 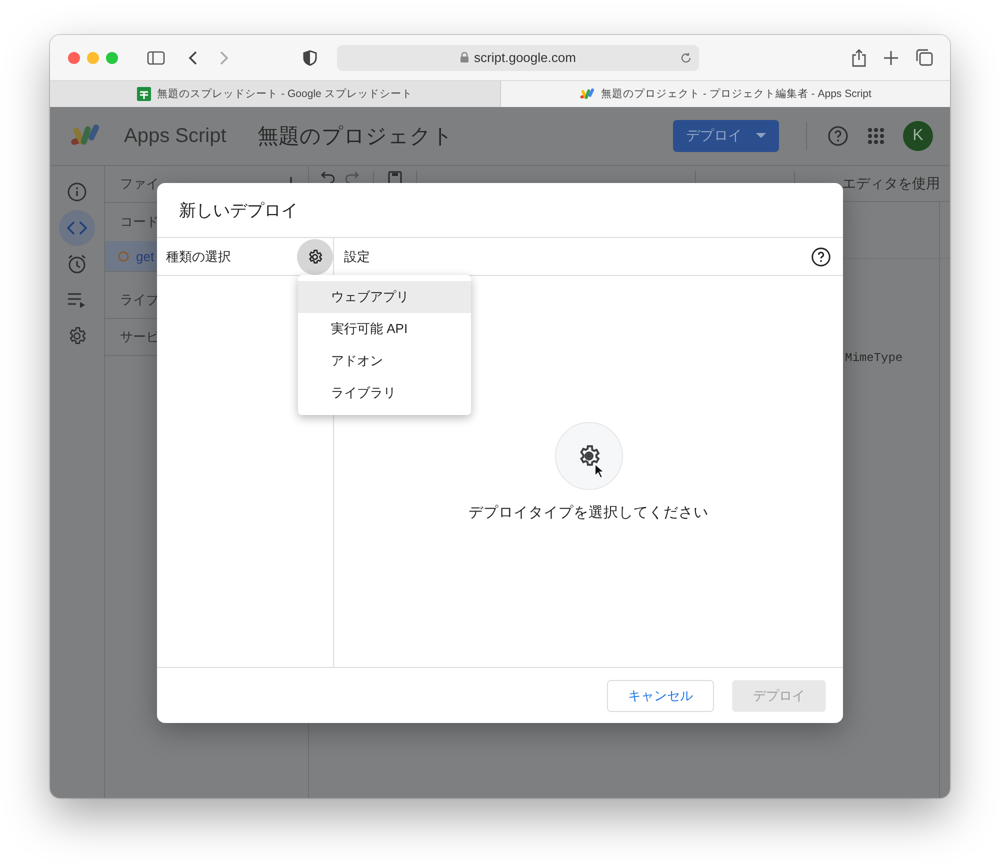 I want to click on type-heading: 種類の選択, so click(x=198, y=257).